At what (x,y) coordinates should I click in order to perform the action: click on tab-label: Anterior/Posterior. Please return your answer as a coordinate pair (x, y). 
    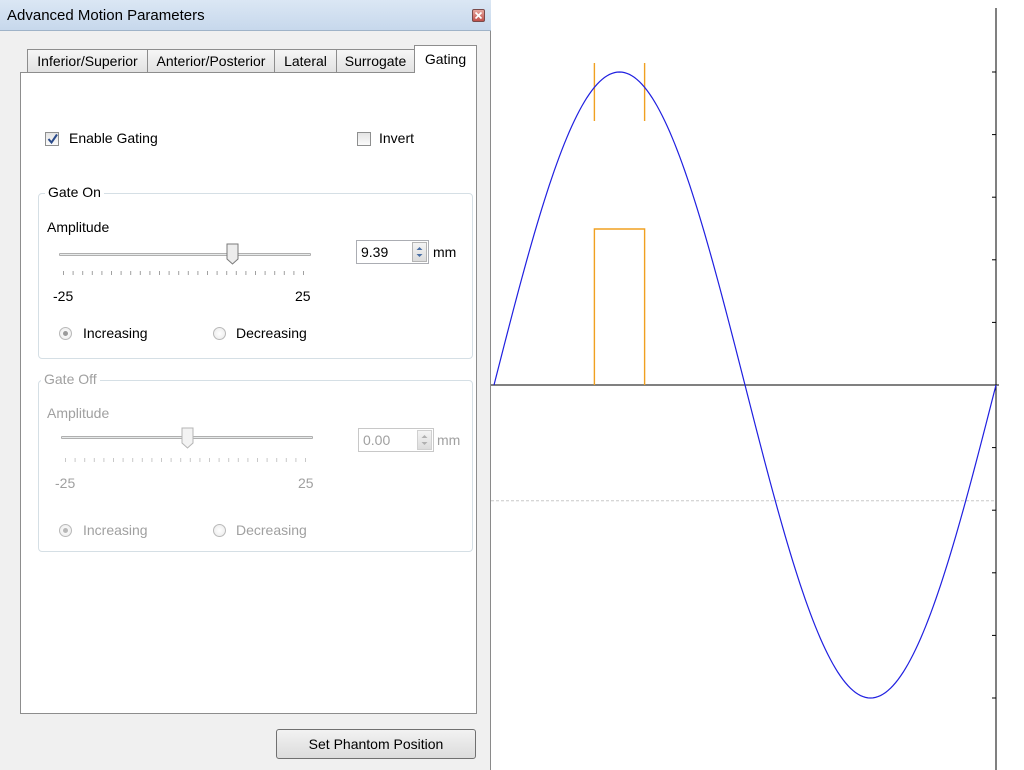
    Looking at the image, I should click on (211, 61).